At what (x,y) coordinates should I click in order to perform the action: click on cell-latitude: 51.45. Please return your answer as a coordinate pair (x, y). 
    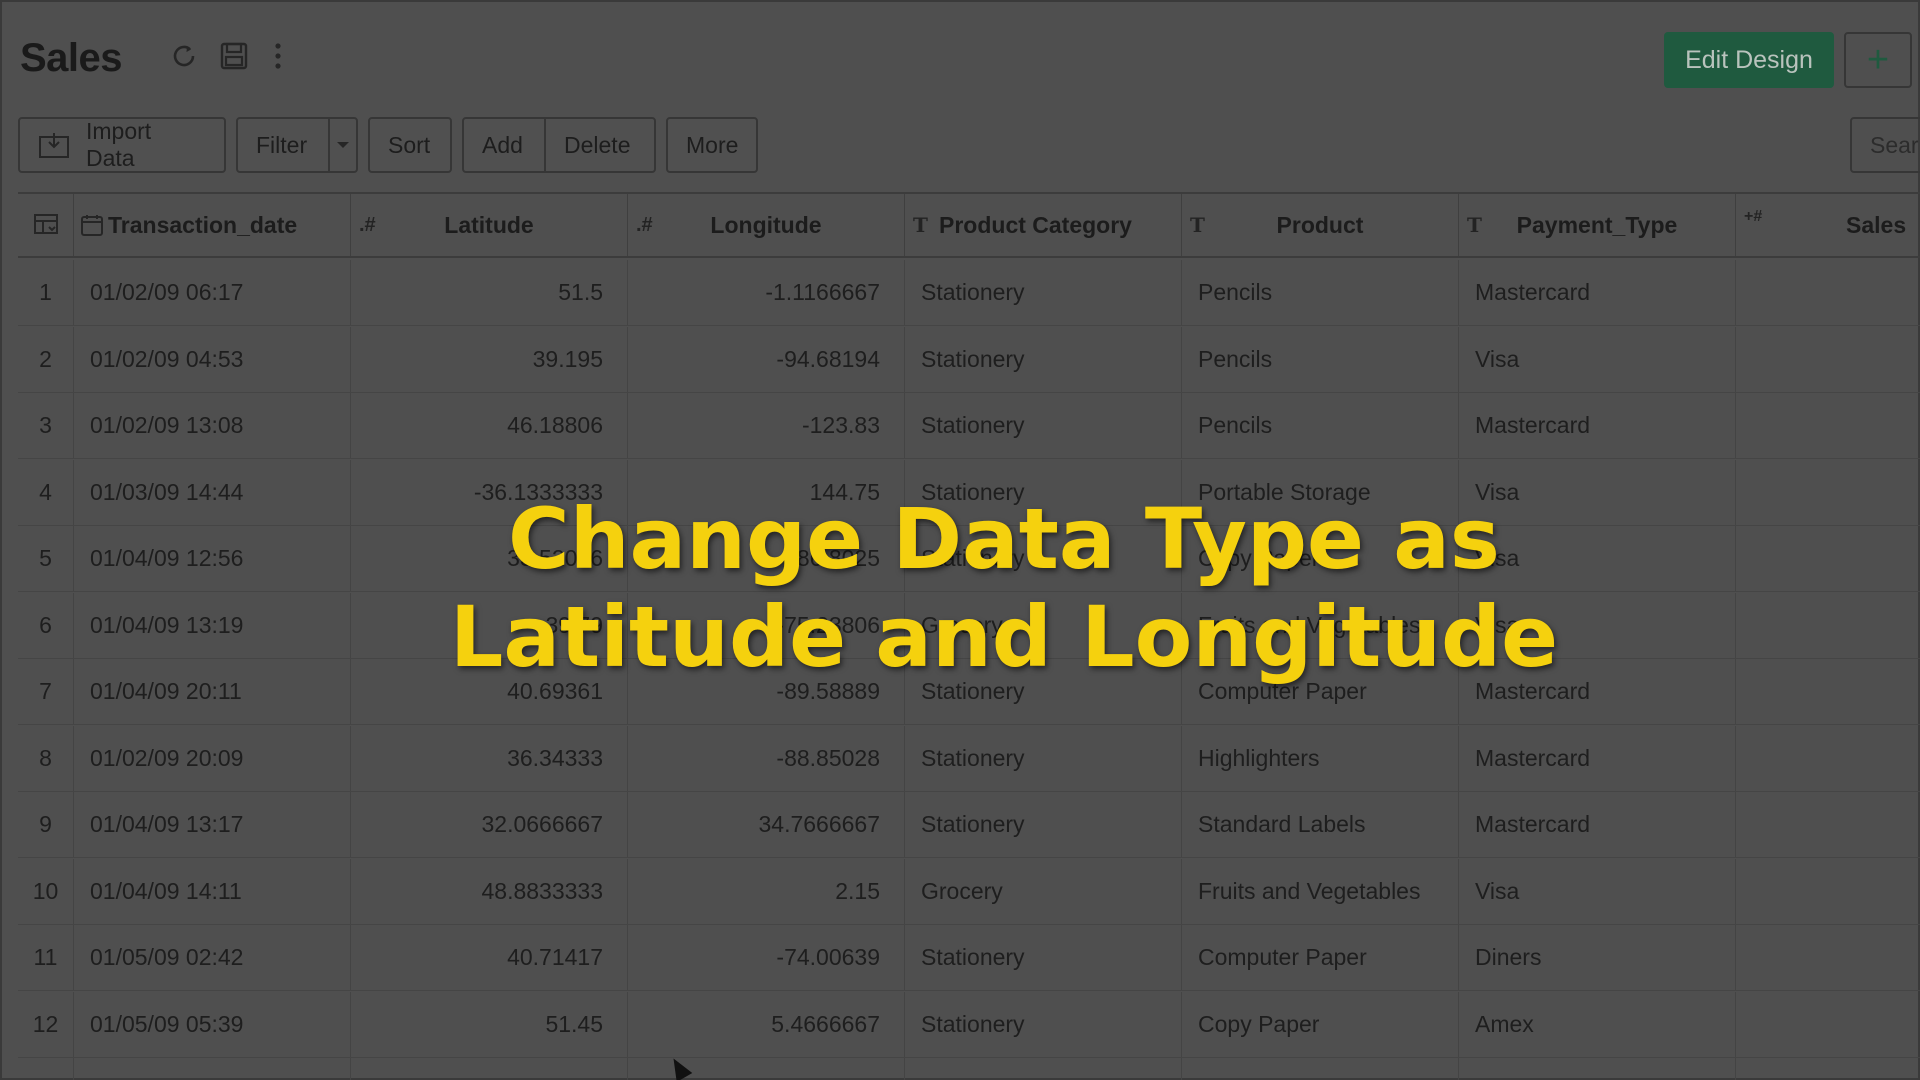
    Looking at the image, I should click on (489, 1024).